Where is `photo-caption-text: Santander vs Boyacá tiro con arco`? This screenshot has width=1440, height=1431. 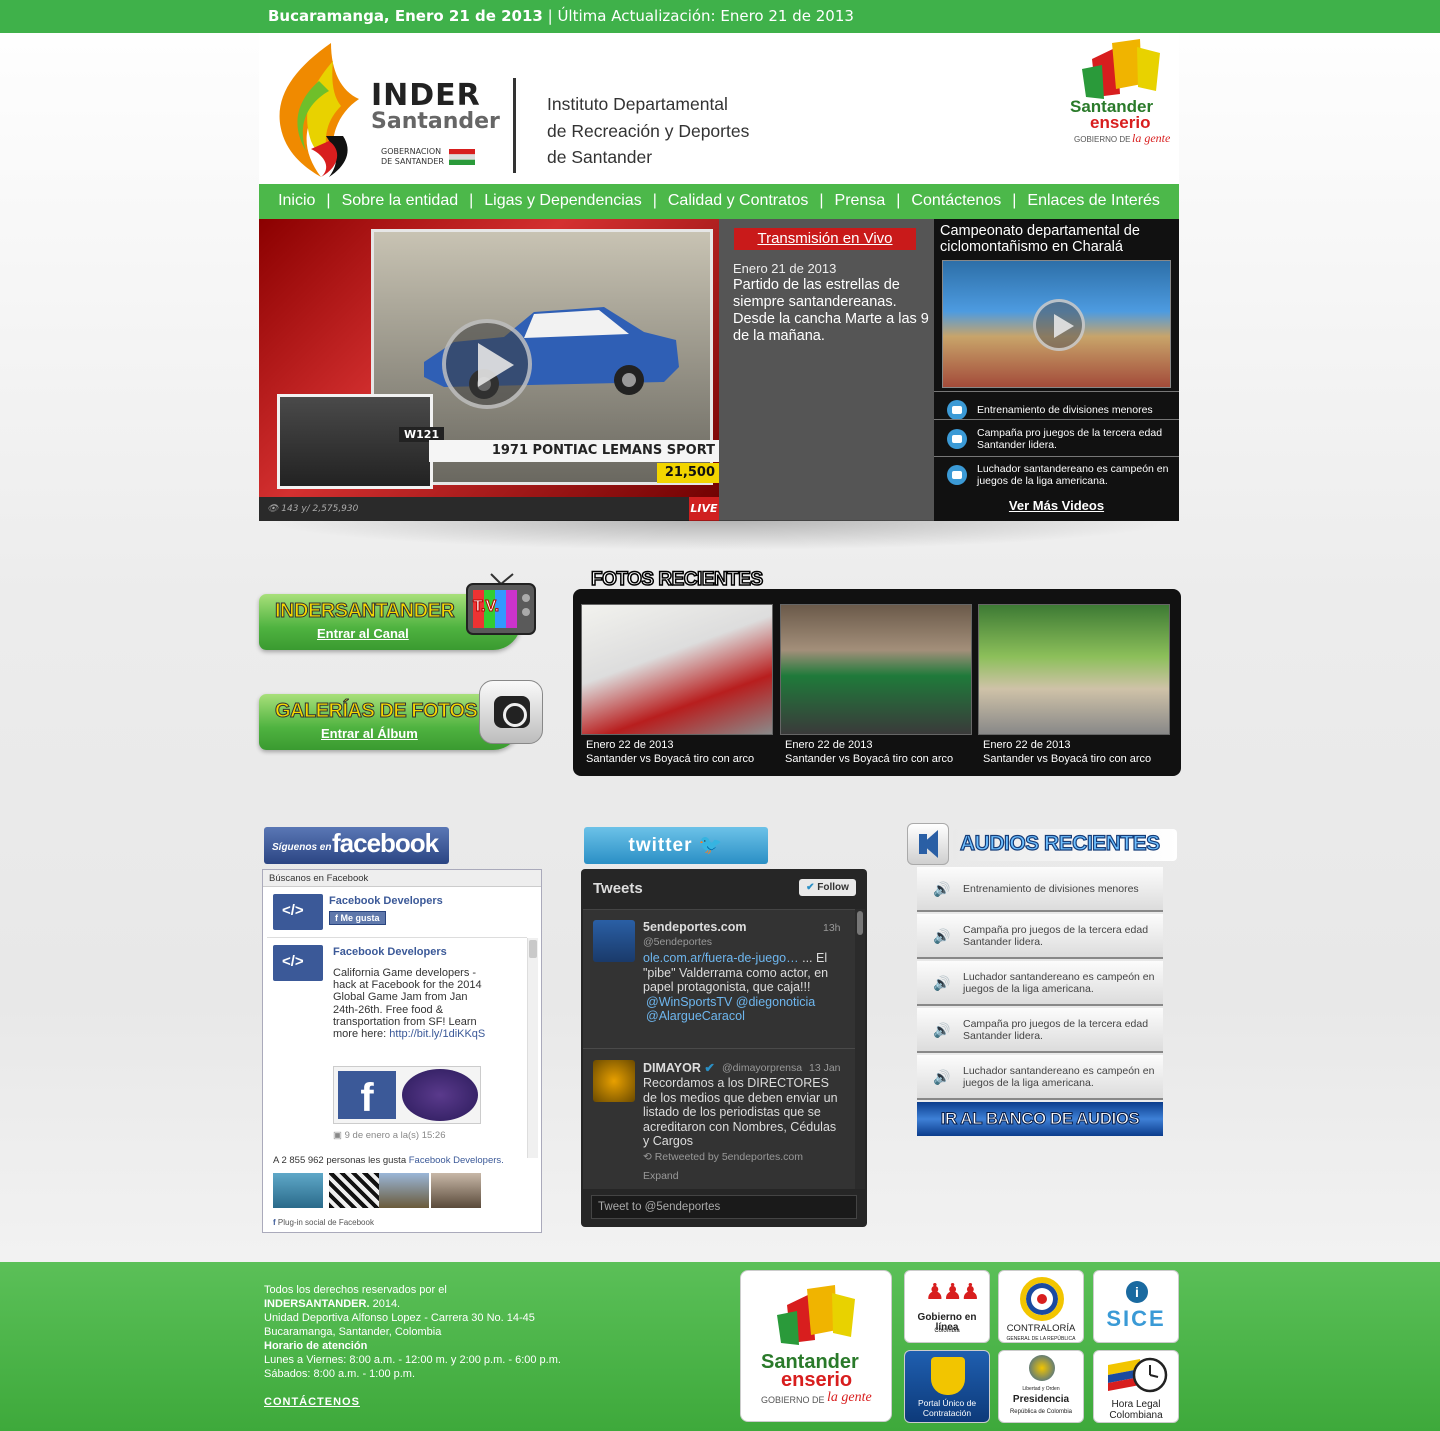
photo-caption-text: Santander vs Boyacá tiro con arco is located at coordinates (670, 758).